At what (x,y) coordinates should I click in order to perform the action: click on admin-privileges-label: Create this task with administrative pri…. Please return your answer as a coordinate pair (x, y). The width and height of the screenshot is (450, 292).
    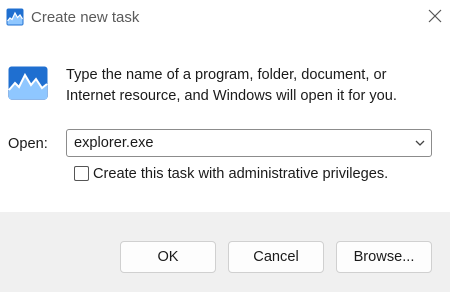
    Looking at the image, I should click on (240, 174).